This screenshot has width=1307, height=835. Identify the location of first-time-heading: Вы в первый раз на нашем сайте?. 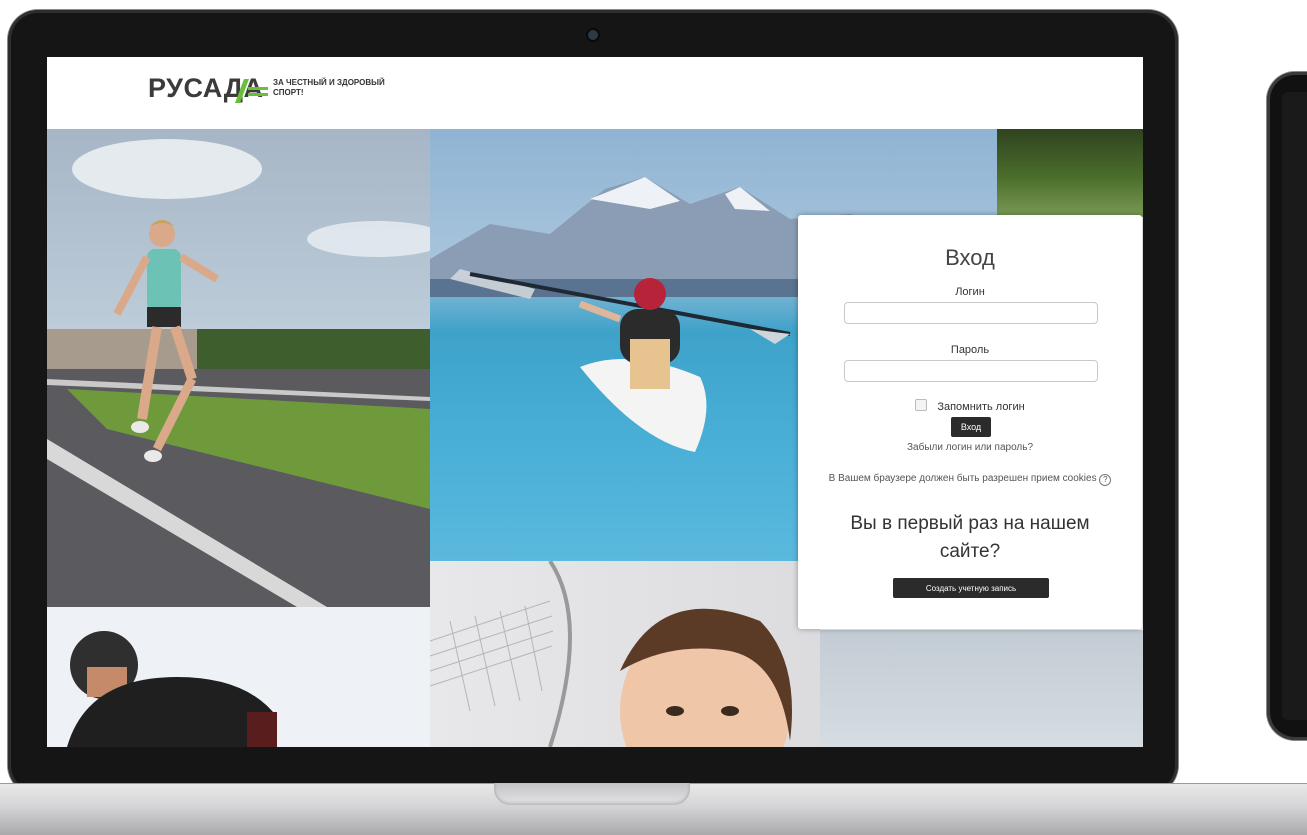
(970, 537).